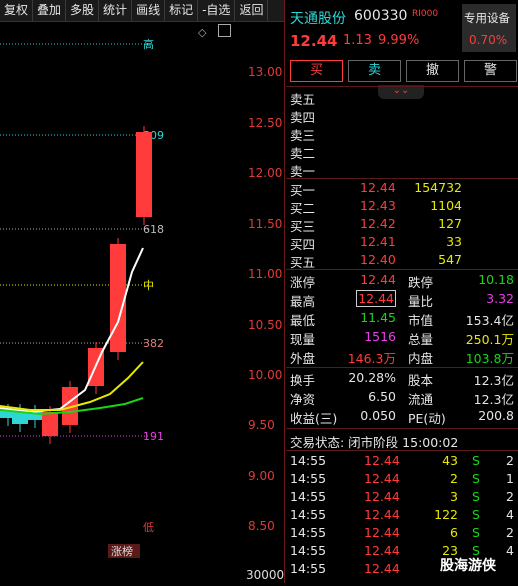  Describe the element at coordinates (303, 244) in the screenshot. I see `buy-level-label: 买四` at that location.